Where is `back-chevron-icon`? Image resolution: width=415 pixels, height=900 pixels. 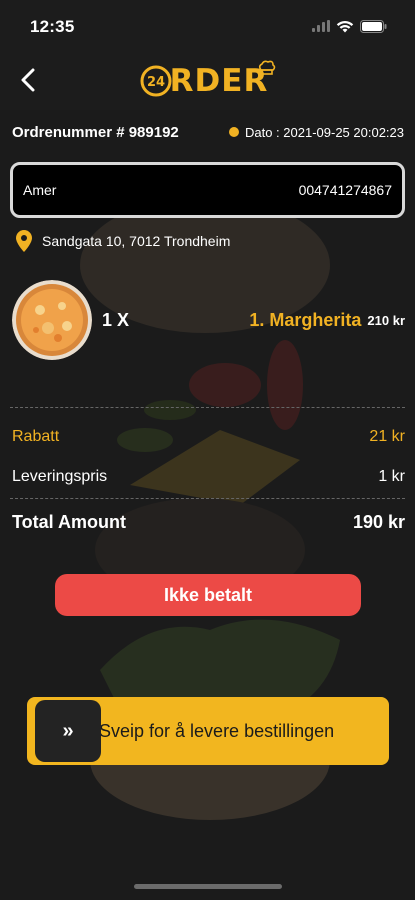 back-chevron-icon is located at coordinates (28, 80).